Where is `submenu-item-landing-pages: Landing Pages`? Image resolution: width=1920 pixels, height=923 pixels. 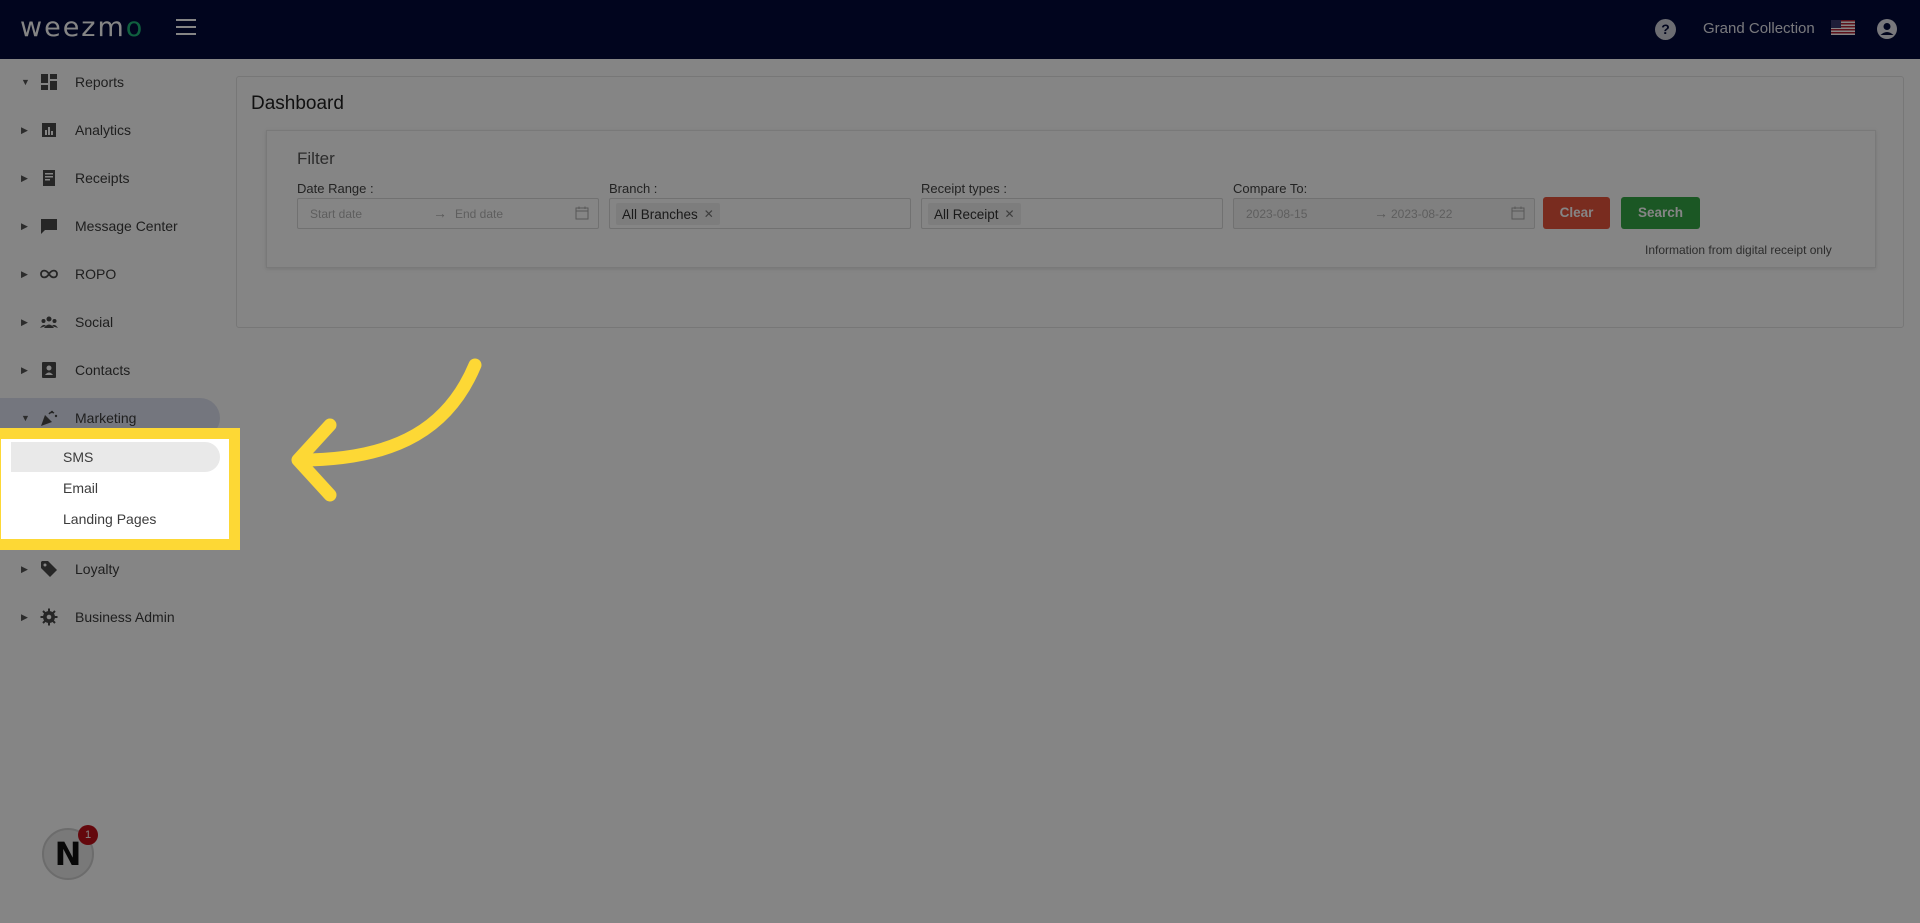
submenu-item-landing-pages: Landing Pages is located at coordinates (115, 519).